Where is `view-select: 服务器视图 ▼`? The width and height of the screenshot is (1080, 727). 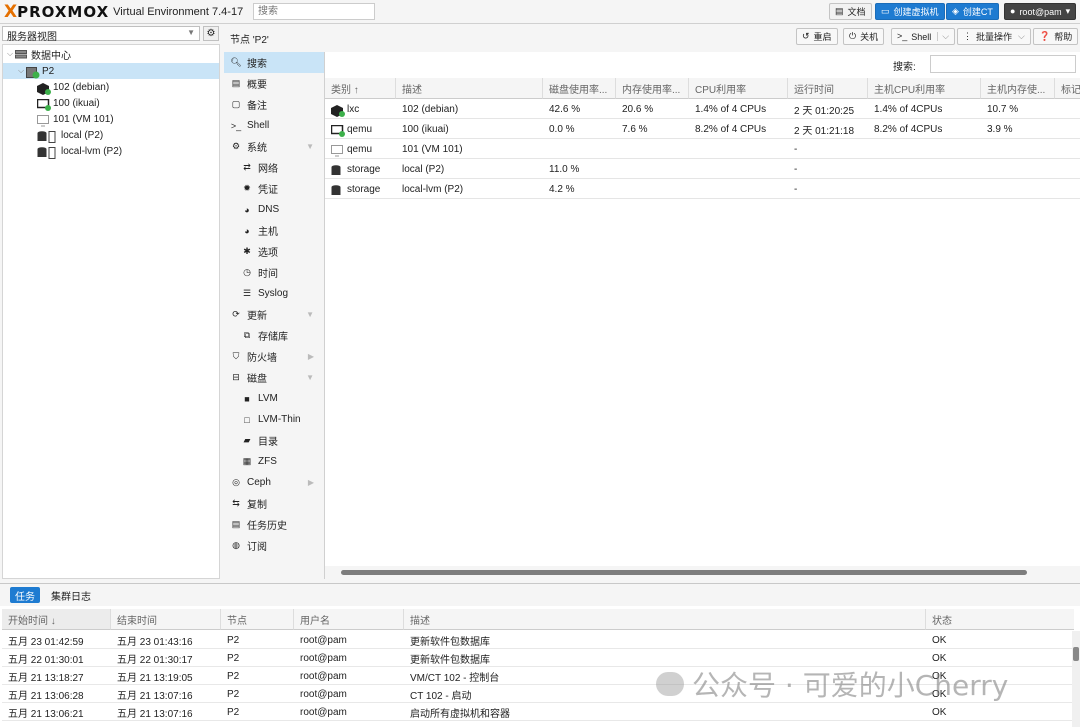 view-select: 服务器视图 ▼ is located at coordinates (101, 34).